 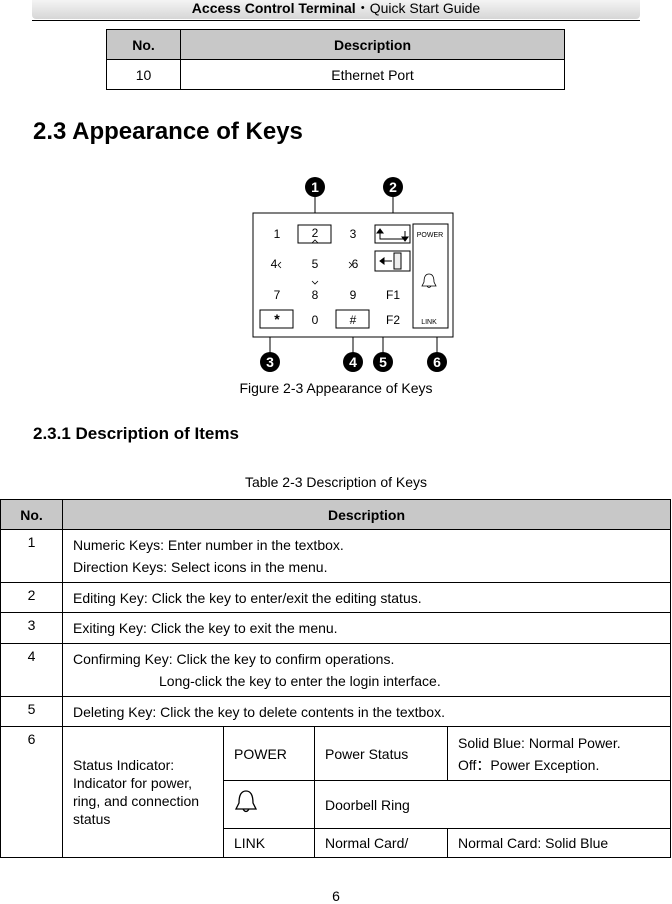 I want to click on key-9: 9, so click(x=353, y=295).